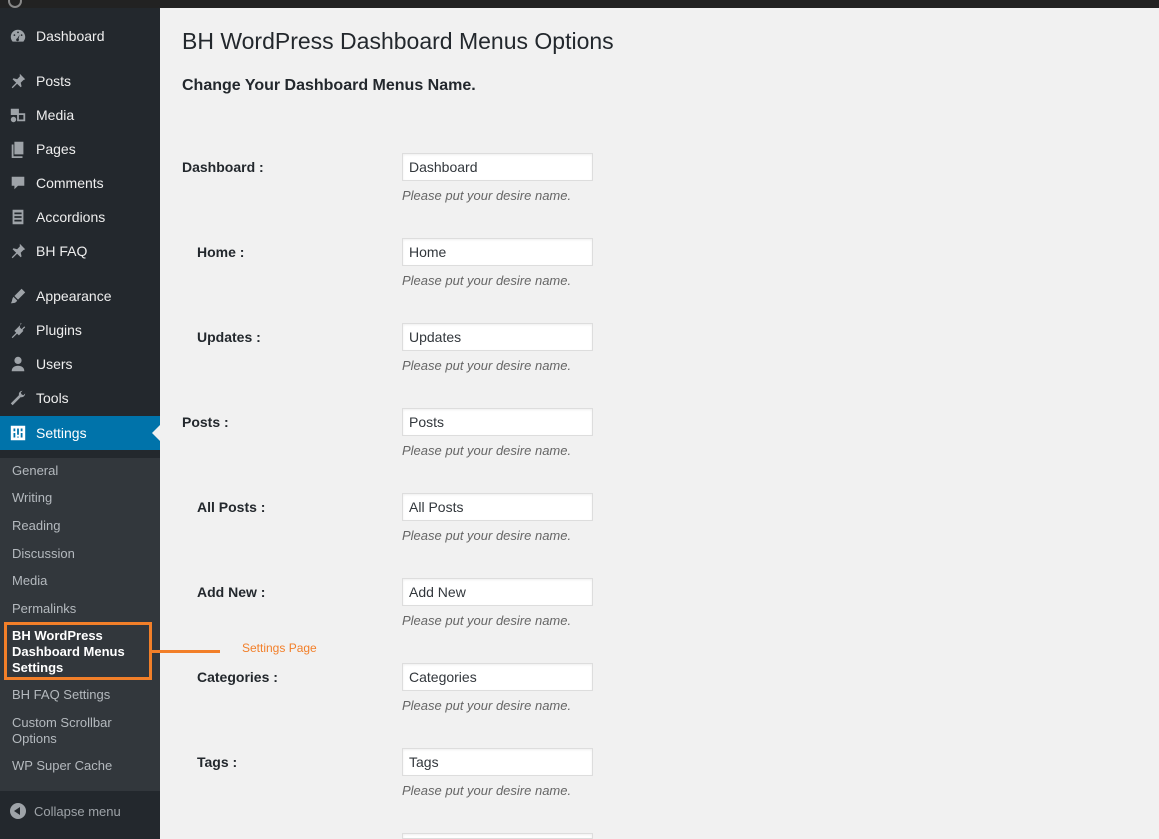  Describe the element at coordinates (205, 422) in the screenshot. I see `field-label-posts: Posts :` at that location.